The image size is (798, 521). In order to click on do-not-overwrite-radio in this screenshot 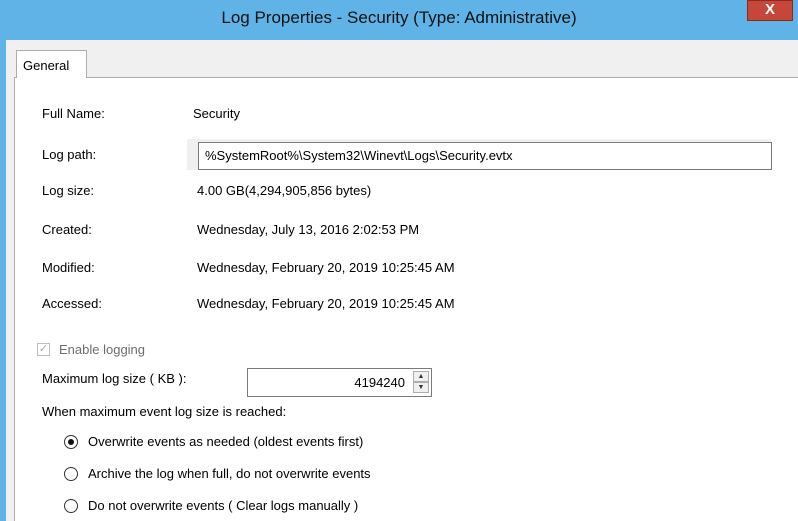, I will do `click(71, 506)`.